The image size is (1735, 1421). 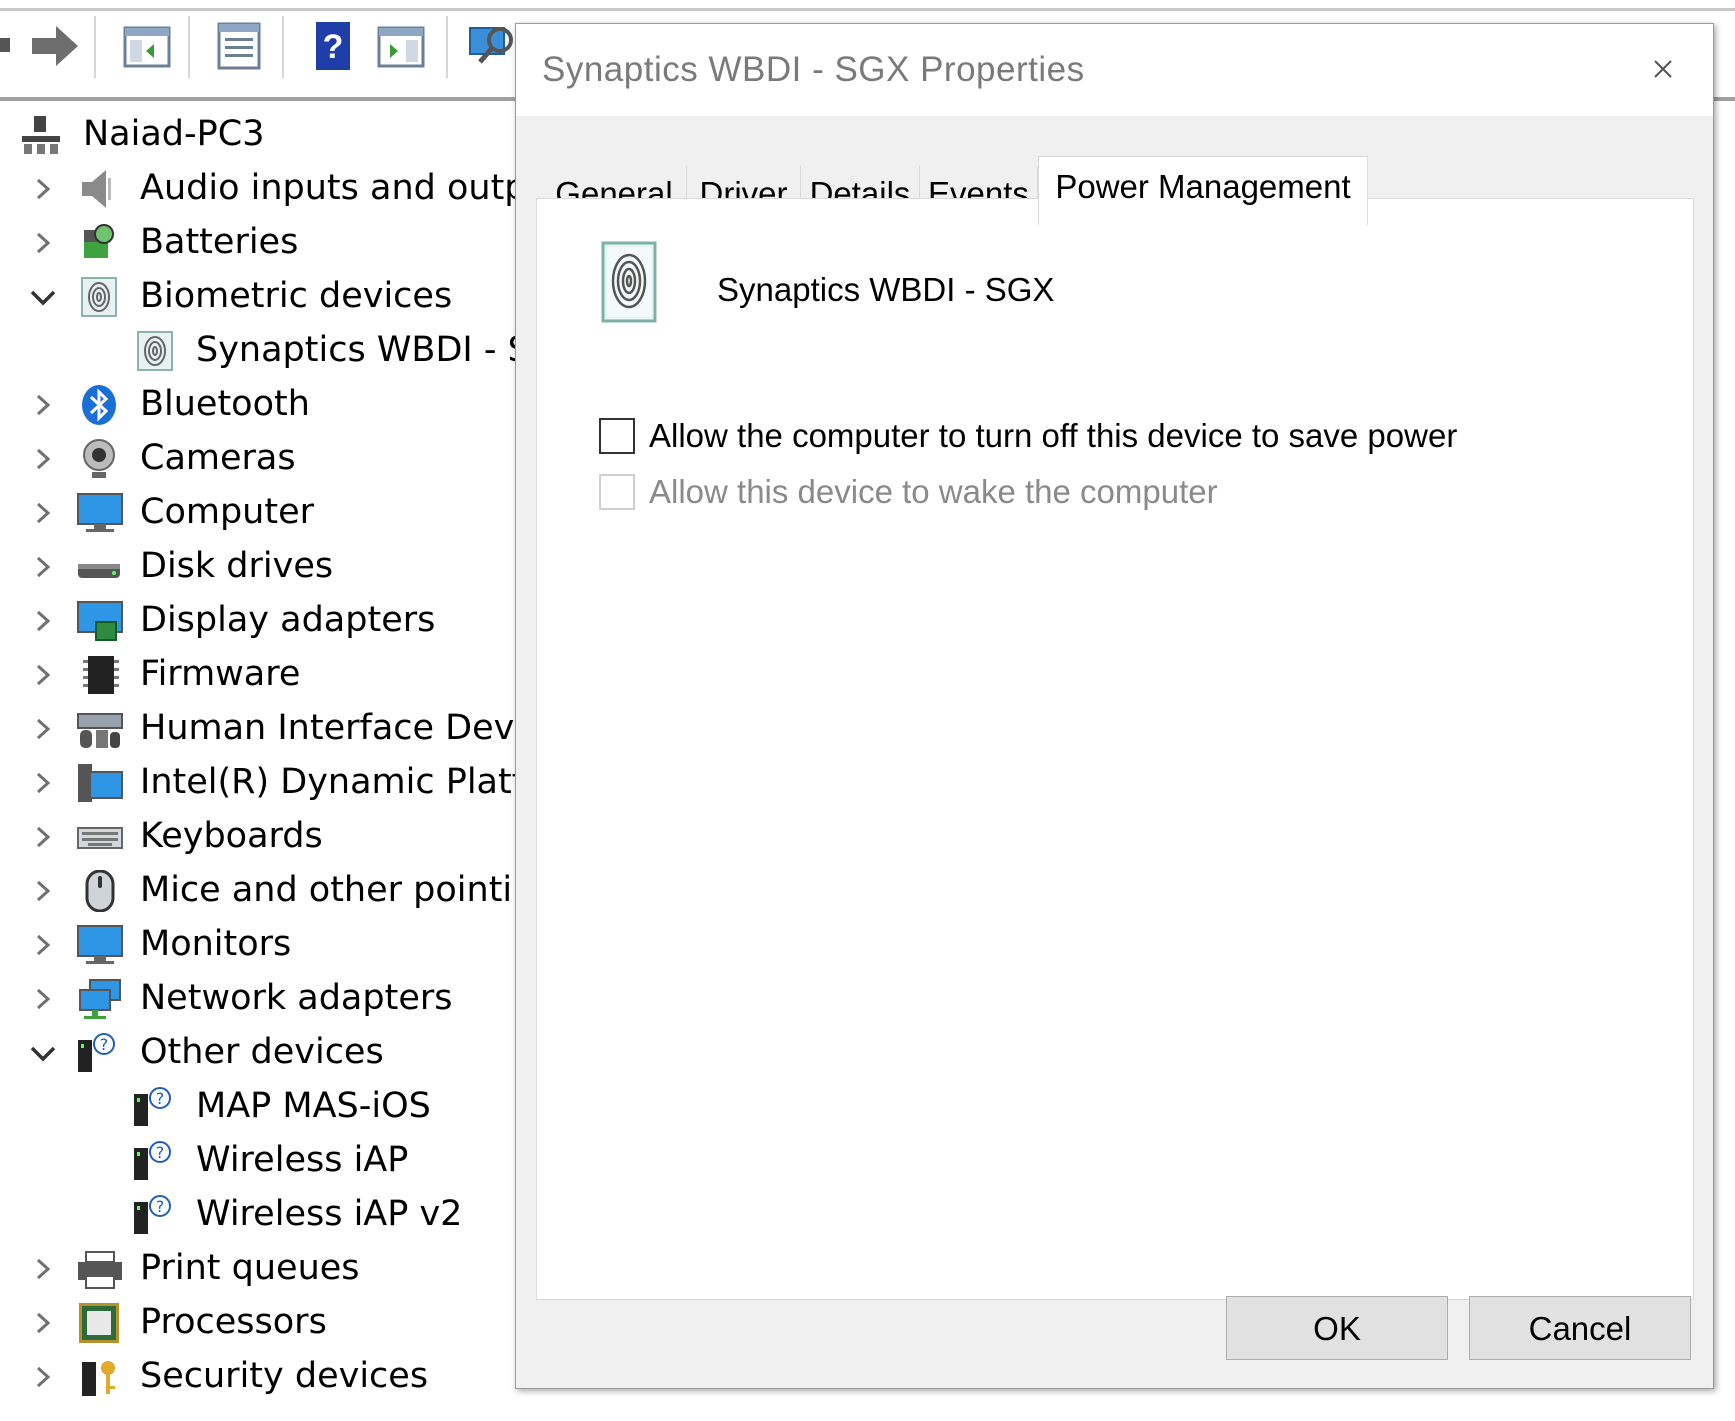 What do you see at coordinates (99, 1323) in the screenshot?
I see `processor-icon` at bounding box center [99, 1323].